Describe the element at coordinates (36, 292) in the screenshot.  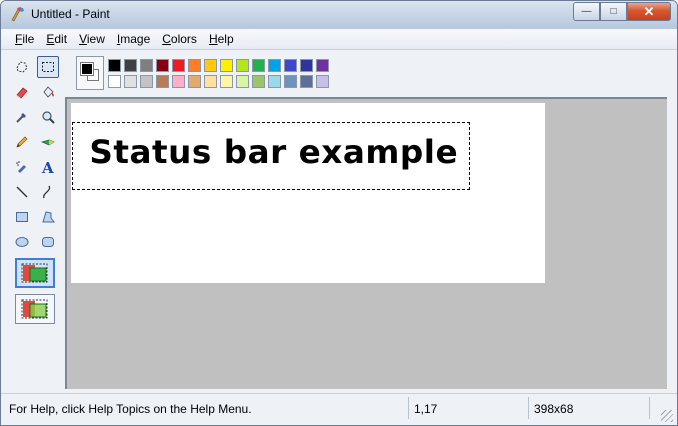
I see `selection-options` at that location.